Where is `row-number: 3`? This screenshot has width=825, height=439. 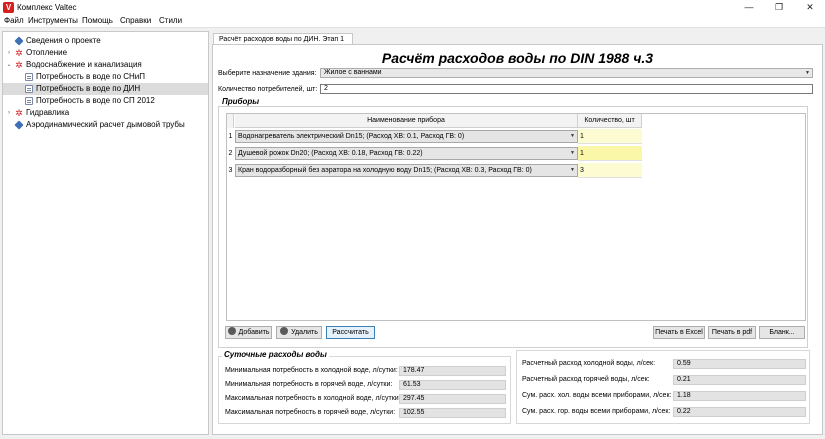 row-number: 3 is located at coordinates (230, 170).